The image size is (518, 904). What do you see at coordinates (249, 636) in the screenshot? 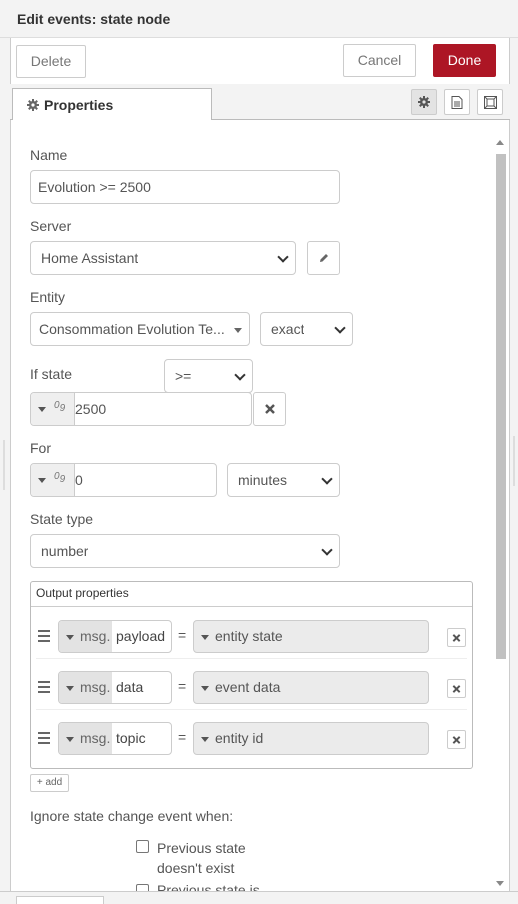
I see `property-value: entity state` at bounding box center [249, 636].